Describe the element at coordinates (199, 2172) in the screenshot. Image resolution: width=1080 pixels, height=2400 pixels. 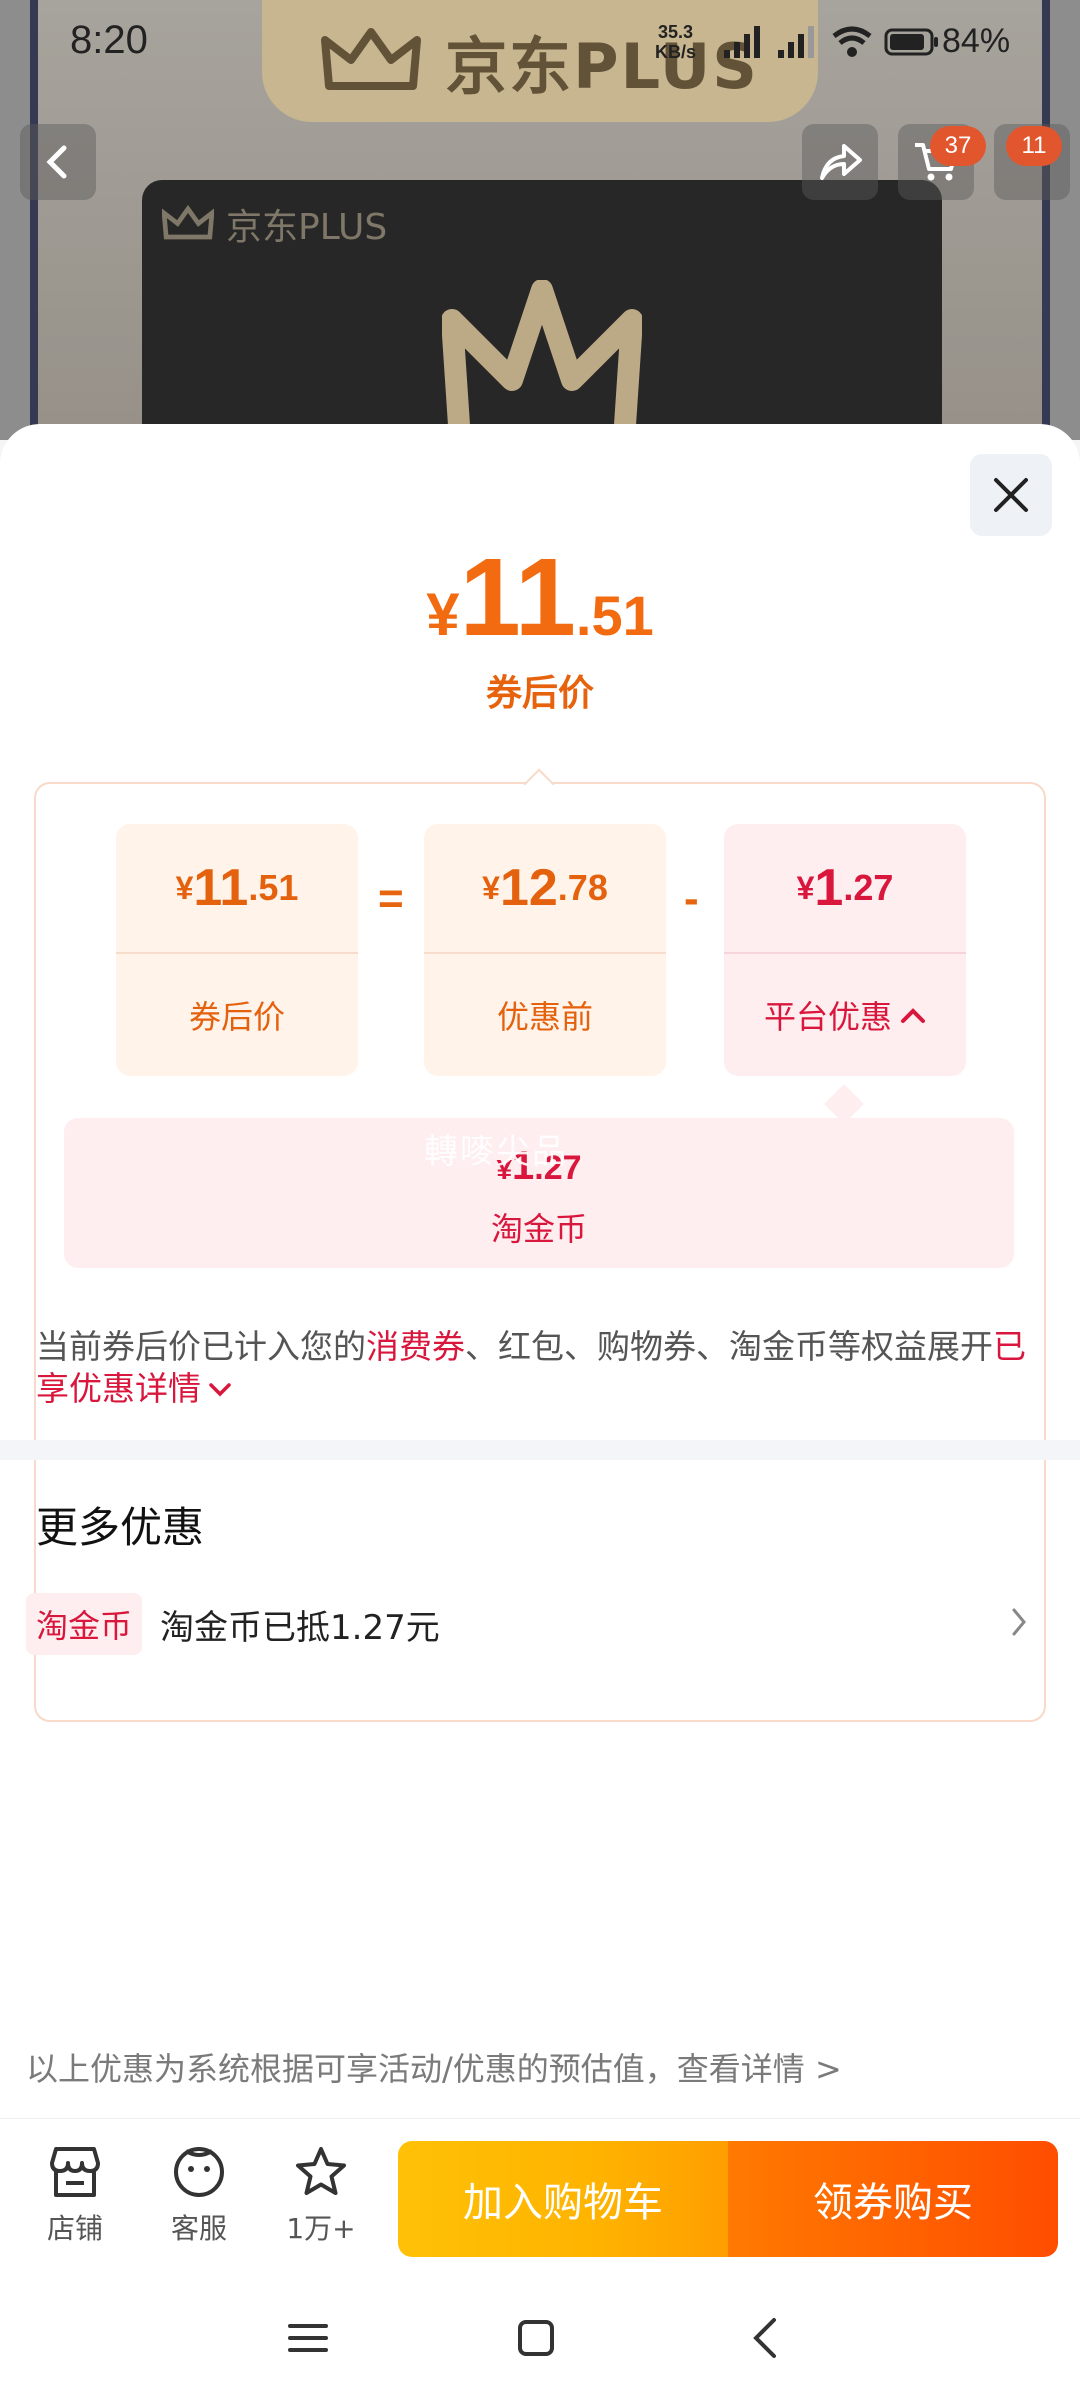
I see `service-icon` at that location.